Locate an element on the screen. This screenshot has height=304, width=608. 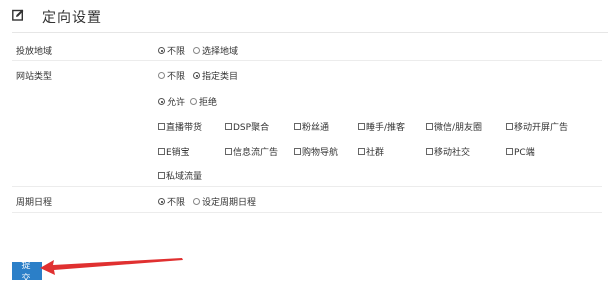
schedule-option-unlimited: 不限 is located at coordinates (171, 201).